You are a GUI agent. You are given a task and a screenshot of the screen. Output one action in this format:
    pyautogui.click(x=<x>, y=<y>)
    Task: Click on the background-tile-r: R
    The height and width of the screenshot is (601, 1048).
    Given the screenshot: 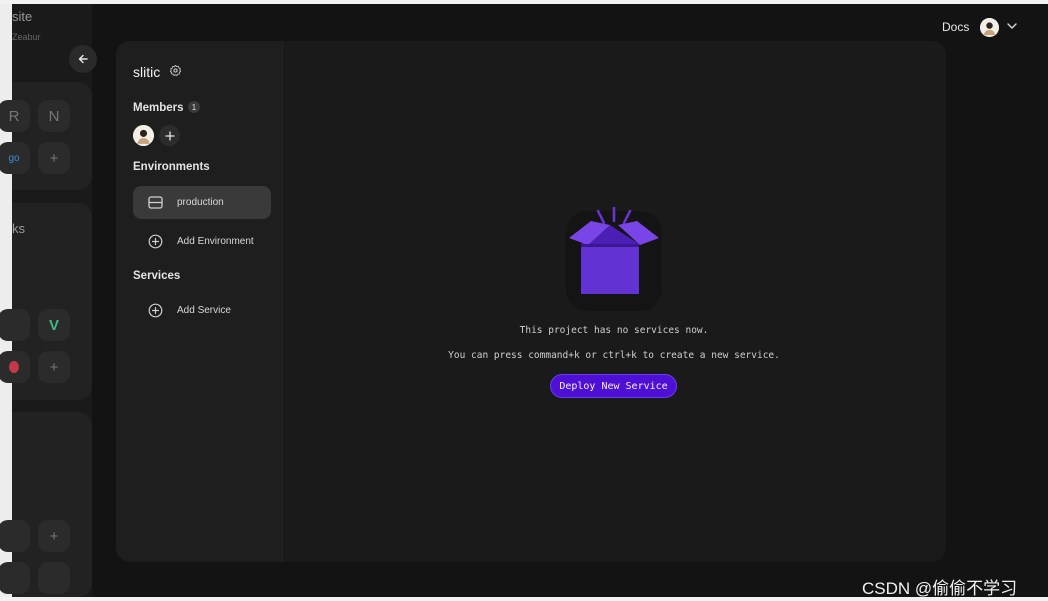 What is the action you would take?
    pyautogui.click(x=15, y=116)
    